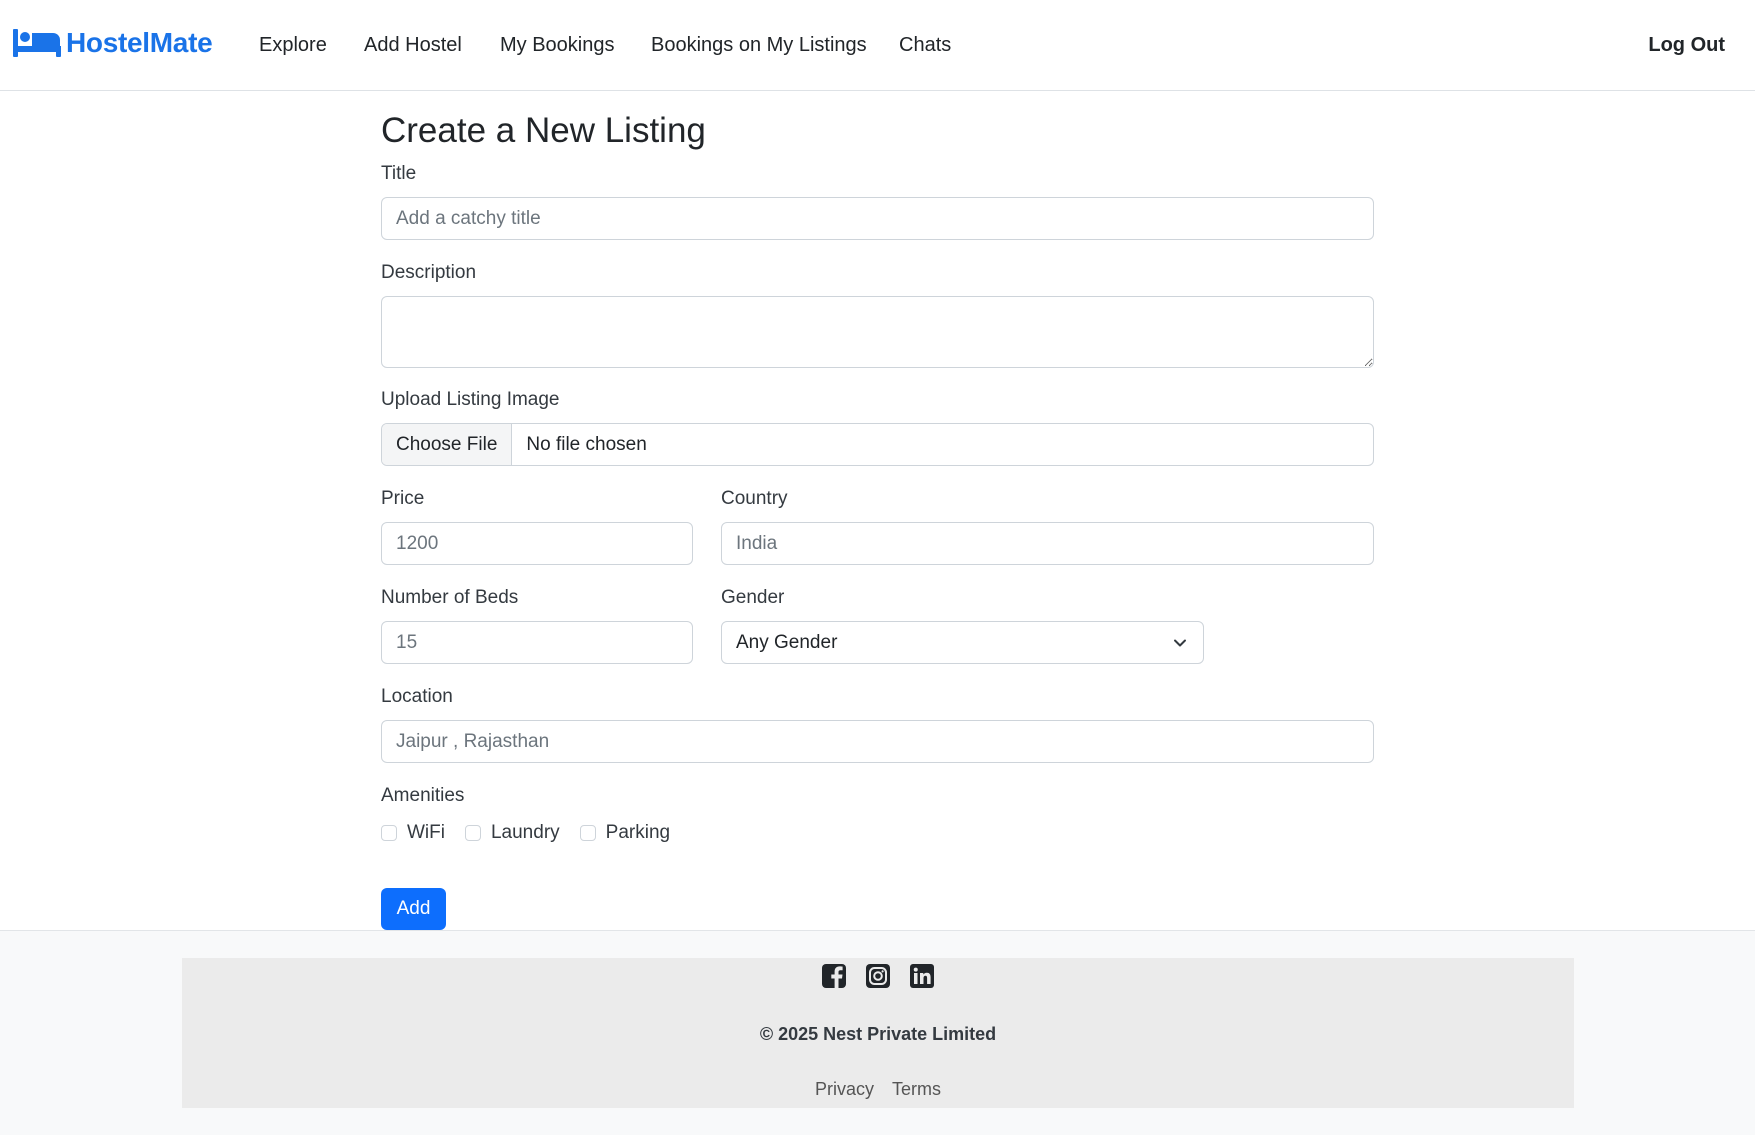  What do you see at coordinates (429, 272) in the screenshot?
I see `description-label: Description` at bounding box center [429, 272].